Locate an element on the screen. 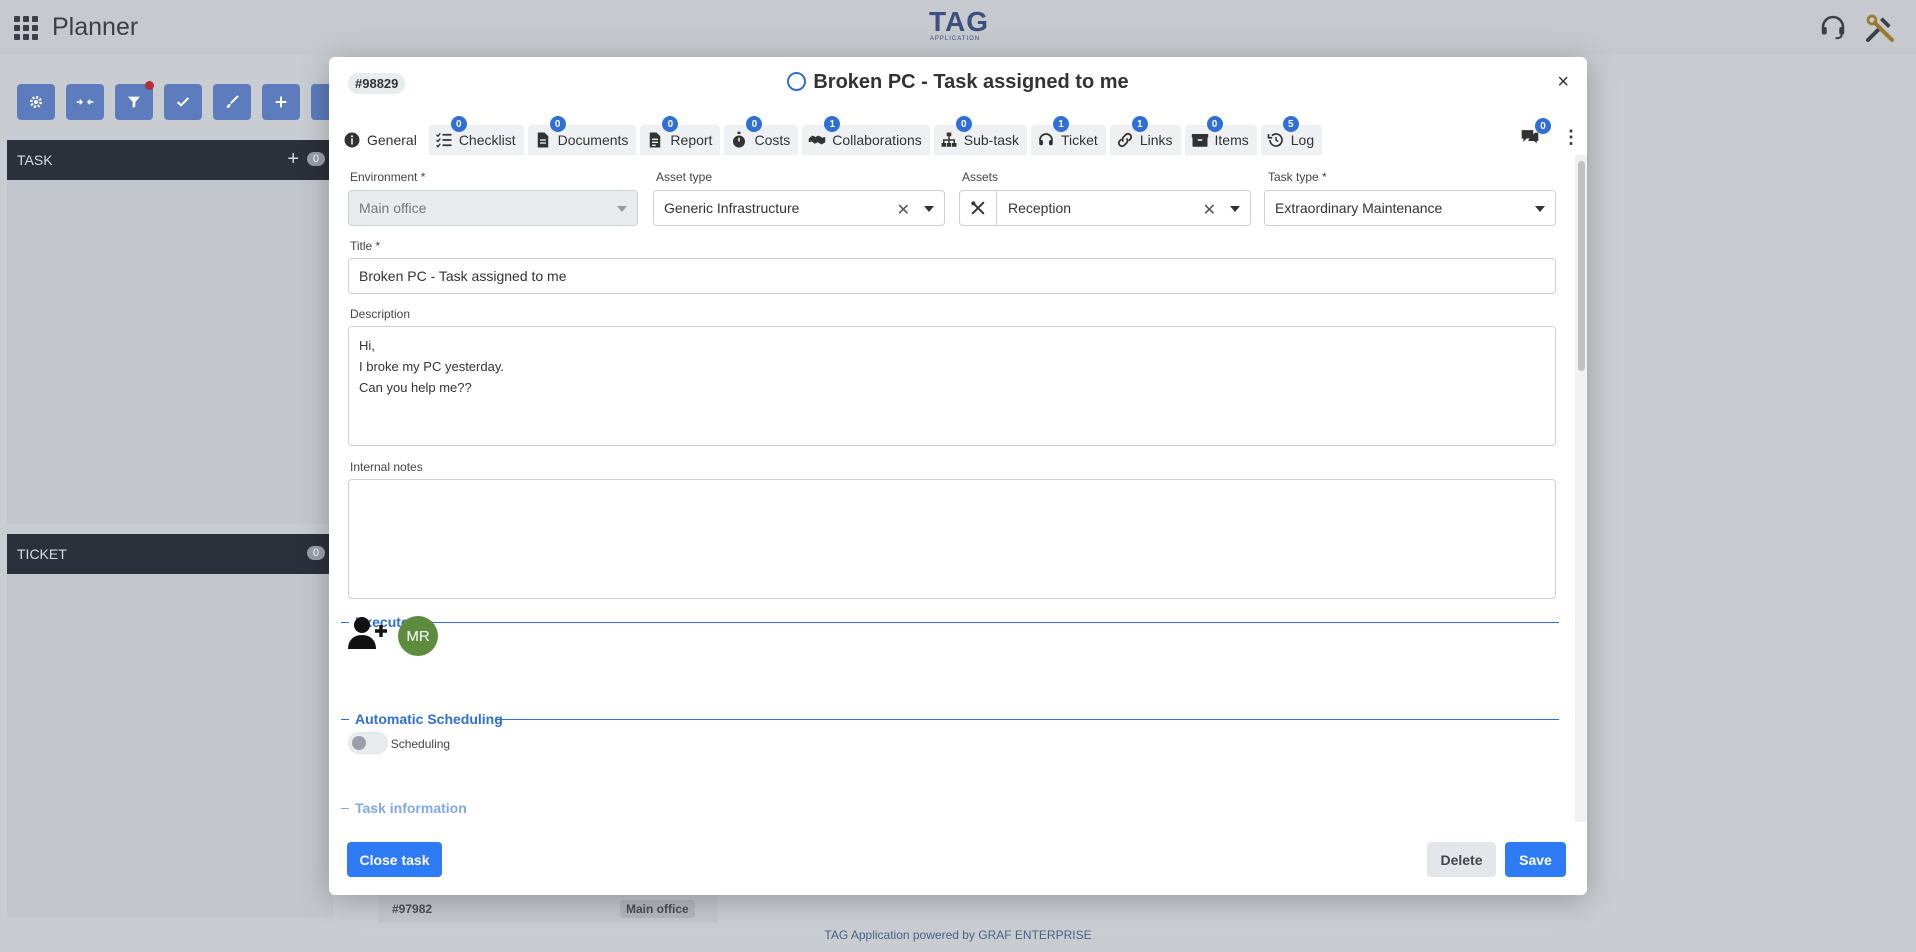  add-task-icon: + is located at coordinates (293, 159).